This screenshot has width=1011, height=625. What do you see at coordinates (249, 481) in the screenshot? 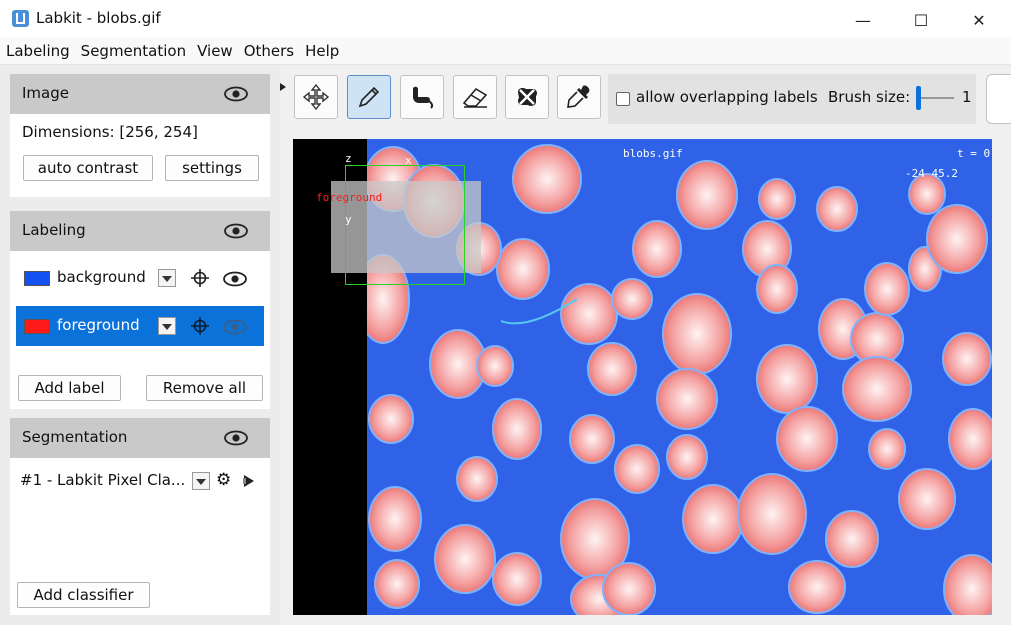
I see `train-icon` at bounding box center [249, 481].